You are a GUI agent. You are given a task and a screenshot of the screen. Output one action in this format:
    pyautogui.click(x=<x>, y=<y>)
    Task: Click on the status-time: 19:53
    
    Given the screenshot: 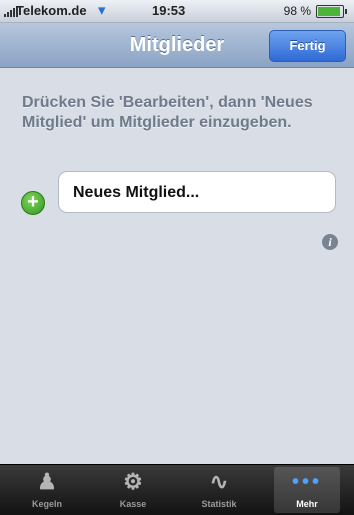 What is the action you would take?
    pyautogui.click(x=169, y=10)
    